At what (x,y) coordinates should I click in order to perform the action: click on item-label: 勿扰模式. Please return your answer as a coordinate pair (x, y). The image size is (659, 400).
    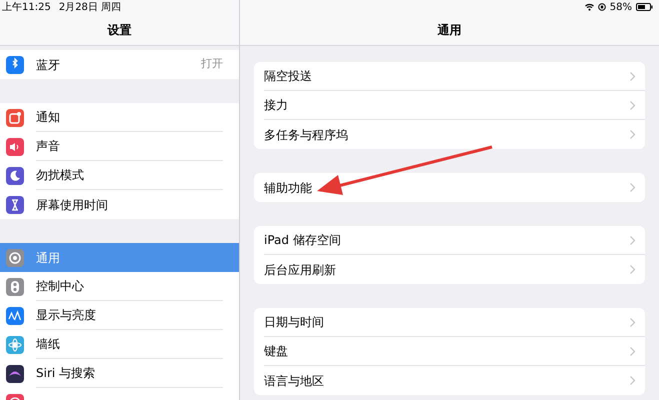
    Looking at the image, I should click on (60, 175).